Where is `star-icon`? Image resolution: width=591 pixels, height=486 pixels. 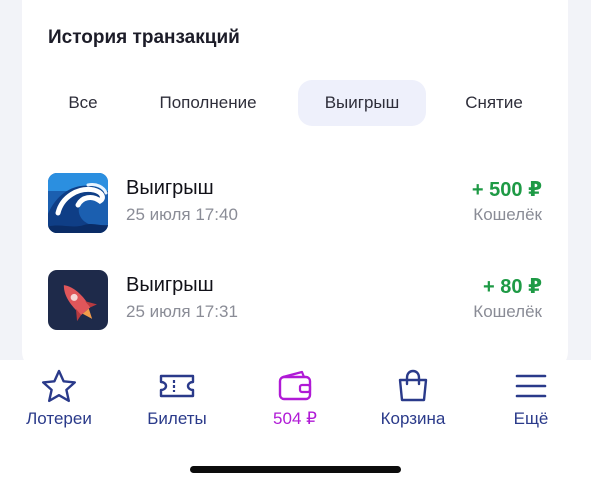
star-icon is located at coordinates (59, 386).